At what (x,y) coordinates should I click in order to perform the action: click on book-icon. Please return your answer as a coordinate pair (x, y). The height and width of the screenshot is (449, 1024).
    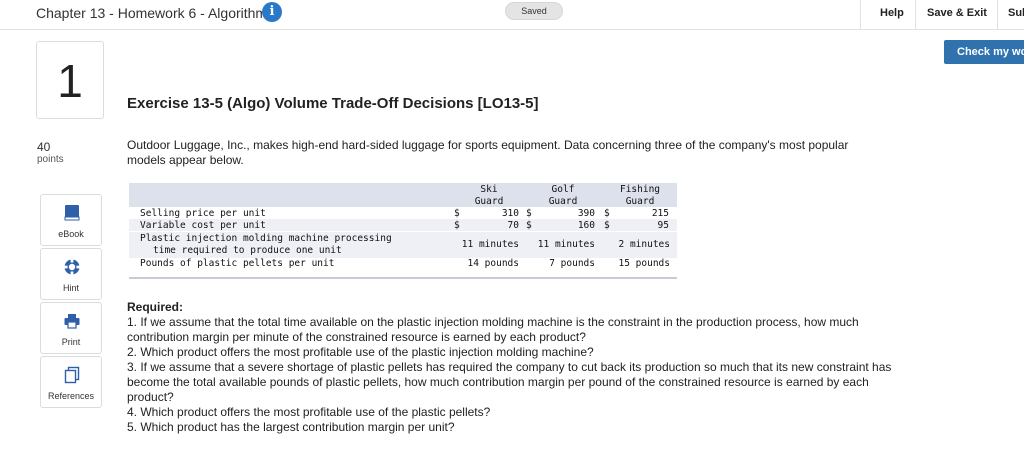
    Looking at the image, I should click on (72, 213).